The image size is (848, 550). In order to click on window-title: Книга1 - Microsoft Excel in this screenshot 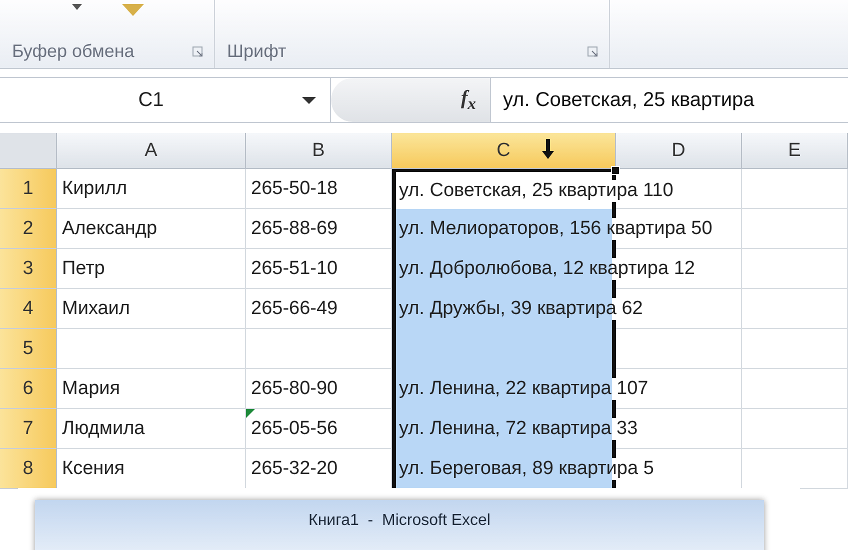, I will do `click(399, 521)`.